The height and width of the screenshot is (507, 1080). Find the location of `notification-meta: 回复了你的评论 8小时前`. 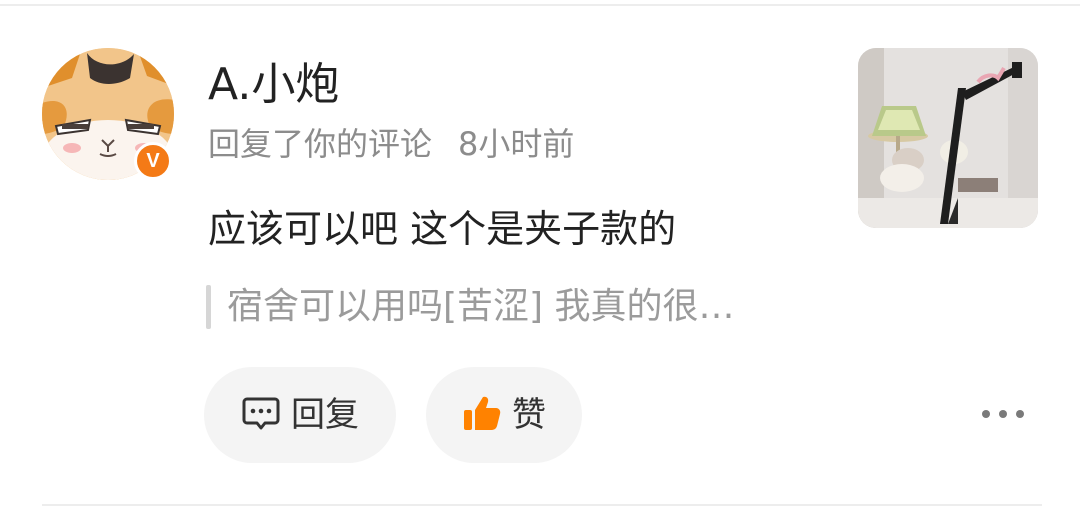

notification-meta: 回复了你的评论 8小时前 is located at coordinates (391, 144).